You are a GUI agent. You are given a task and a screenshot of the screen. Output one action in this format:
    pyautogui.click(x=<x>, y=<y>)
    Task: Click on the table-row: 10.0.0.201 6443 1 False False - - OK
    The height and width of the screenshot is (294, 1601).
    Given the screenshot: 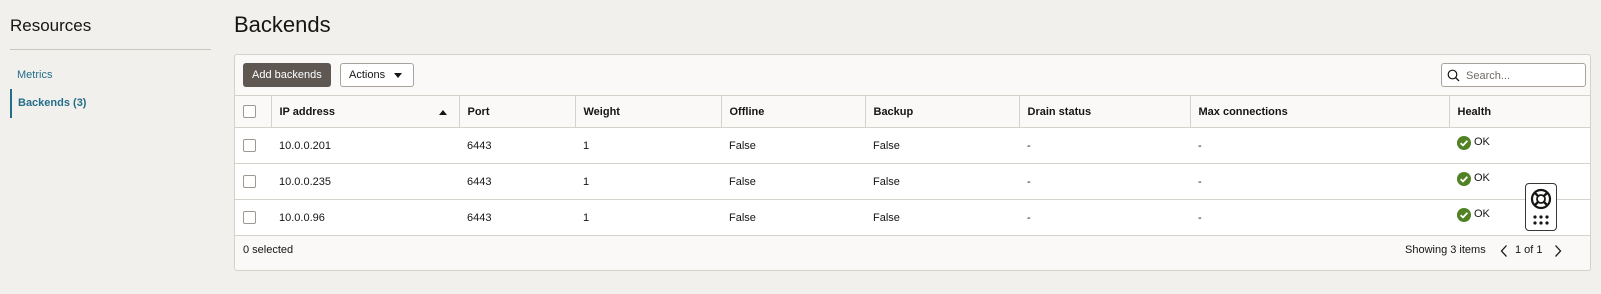 What is the action you would take?
    pyautogui.click(x=912, y=145)
    